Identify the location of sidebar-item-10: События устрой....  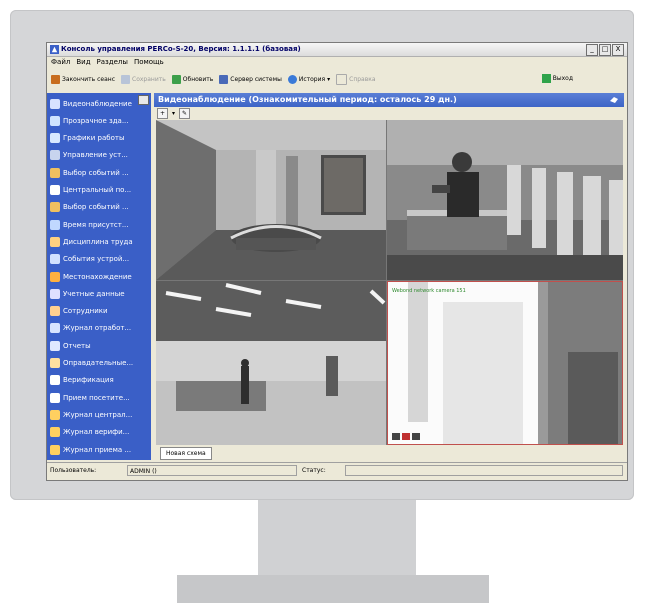
(99, 259).